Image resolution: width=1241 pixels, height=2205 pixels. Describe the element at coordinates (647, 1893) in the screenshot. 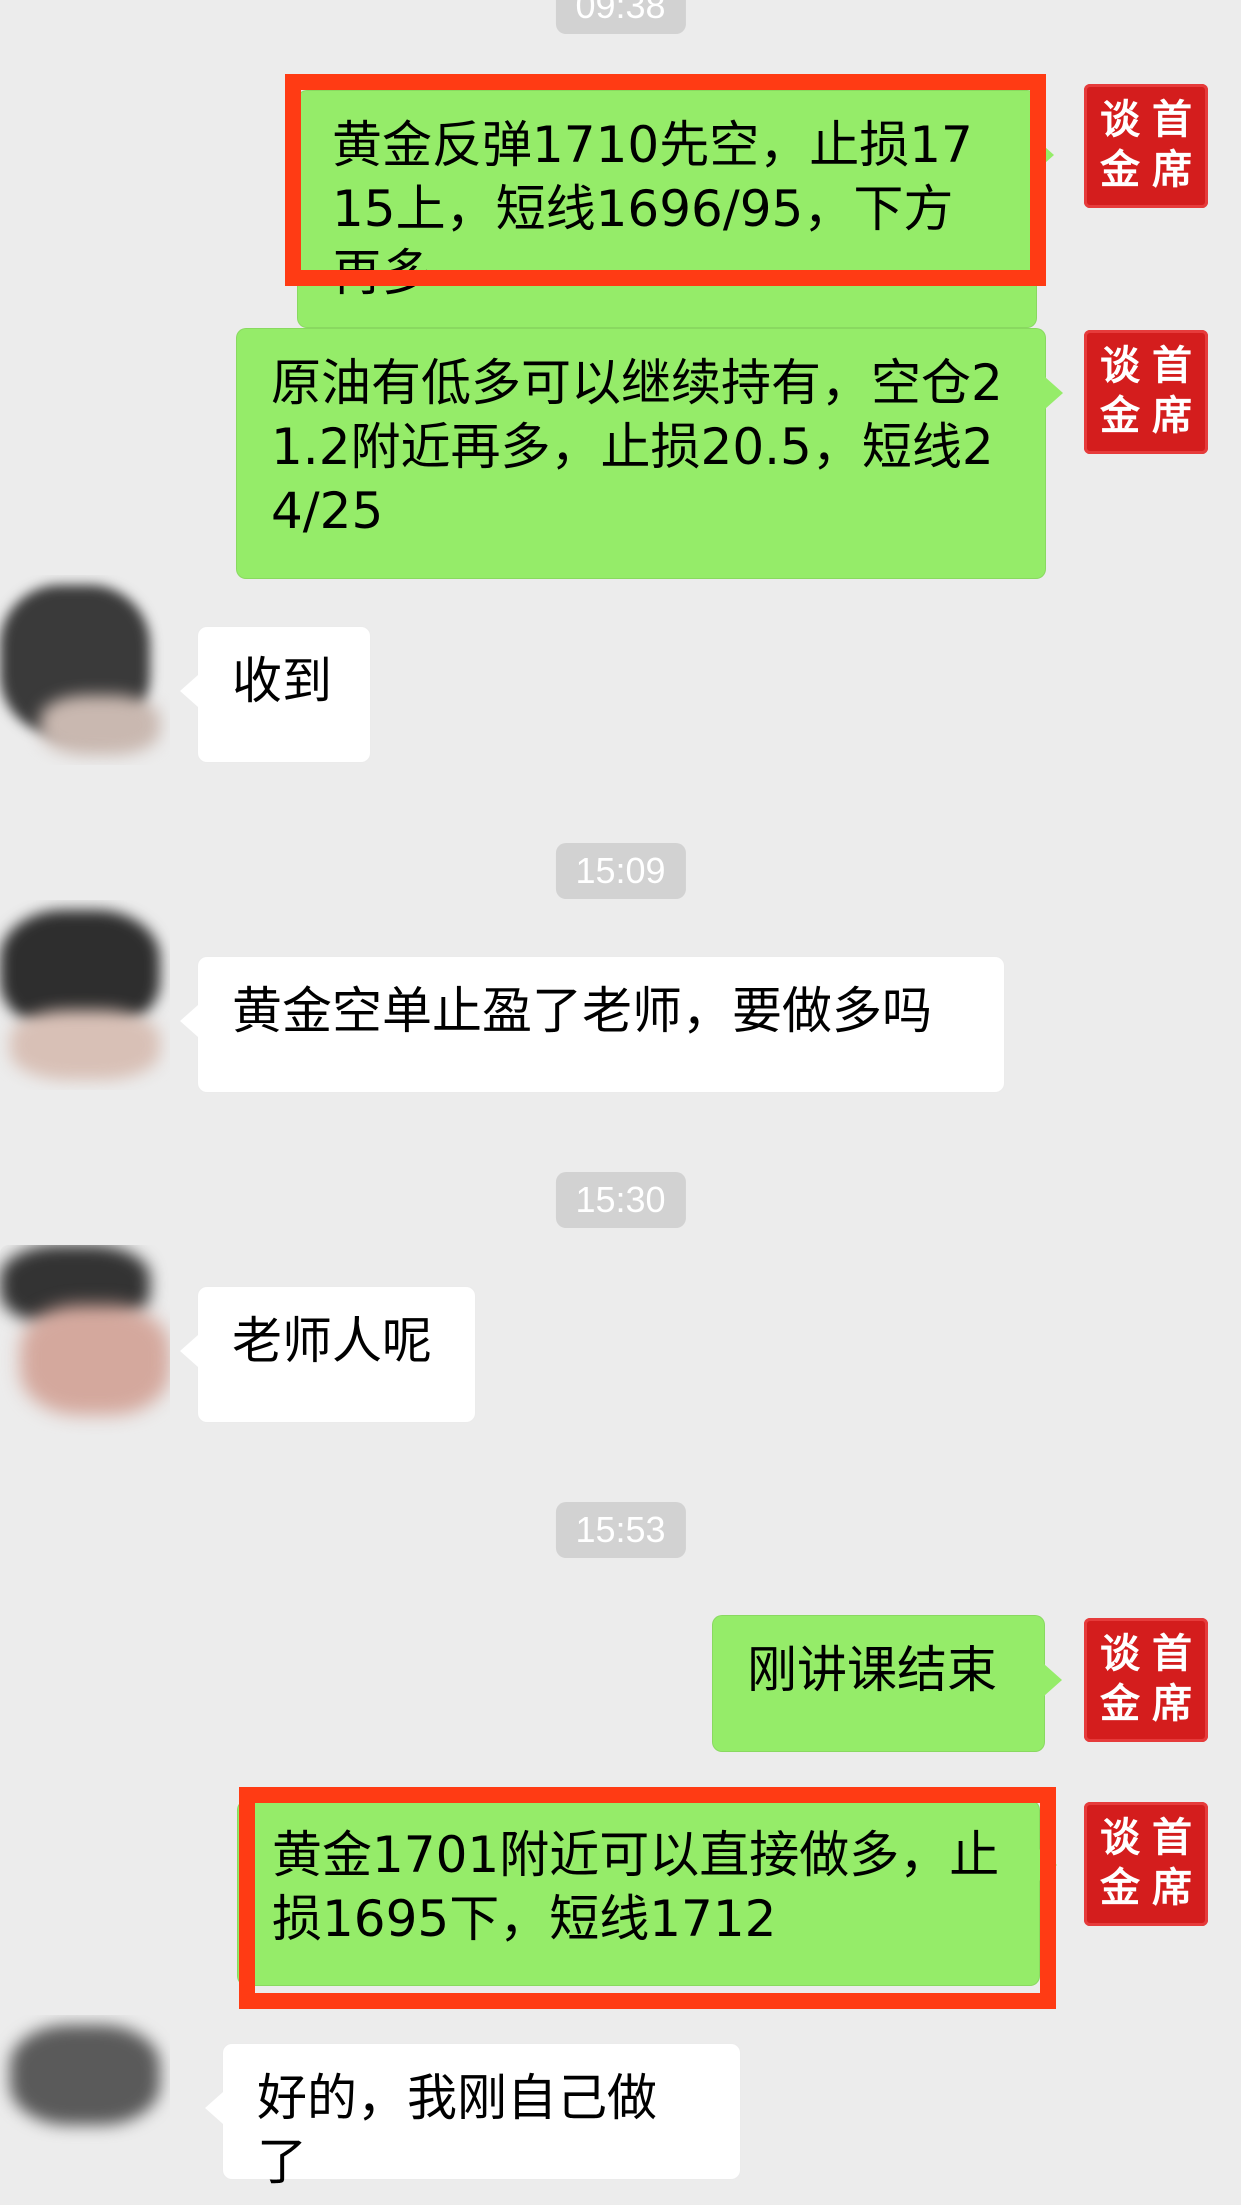

I see `message-bubble-sent: 黄金1701附近可以直接做多，止损1695下，短线1712` at that location.